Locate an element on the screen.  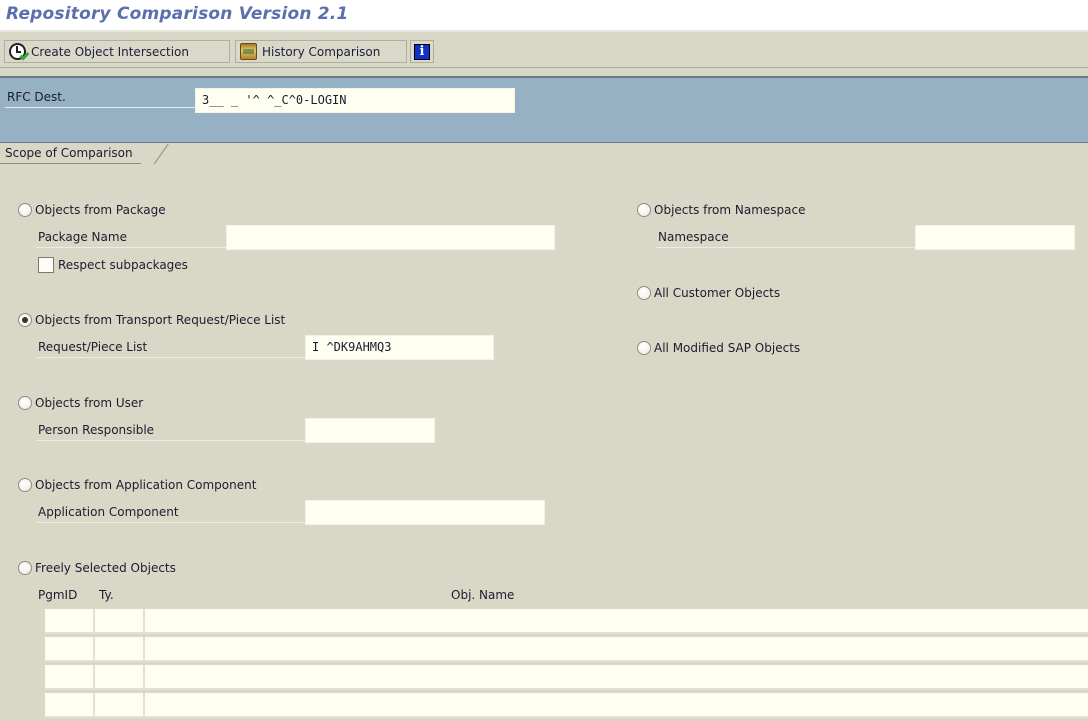
radio-objects-from-user: Objects from User is located at coordinates (80, 403).